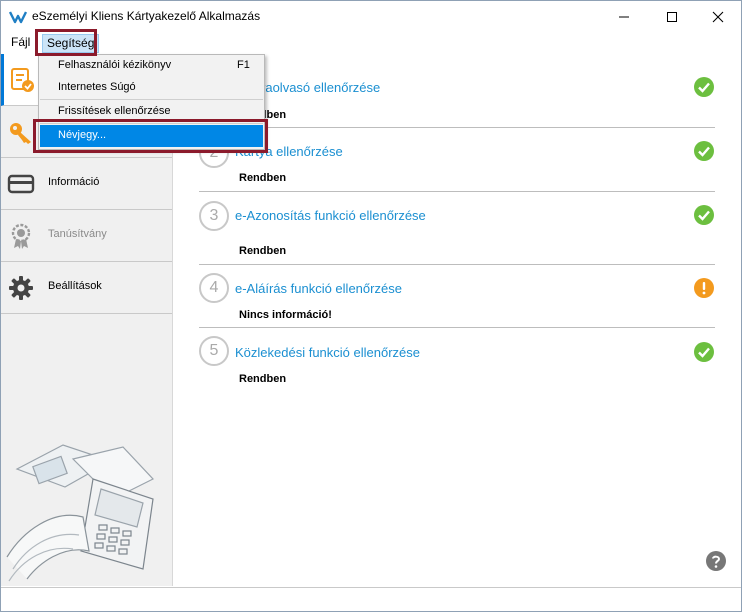 This screenshot has width=742, height=612. I want to click on minimize-icon, so click(624, 16).